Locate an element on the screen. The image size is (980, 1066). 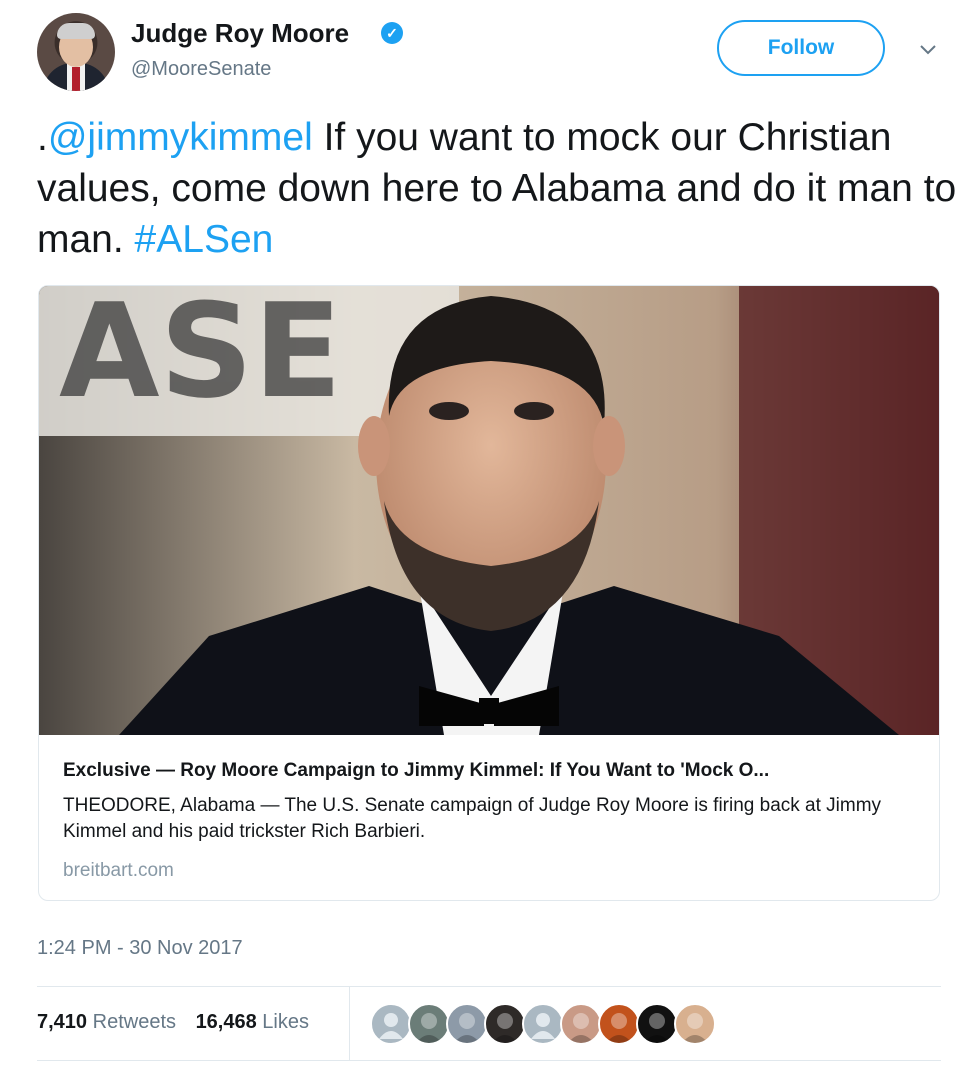
tweet-header: Judge Roy Moore ✓ @MooreSenate Follow is located at coordinates (490, 50).